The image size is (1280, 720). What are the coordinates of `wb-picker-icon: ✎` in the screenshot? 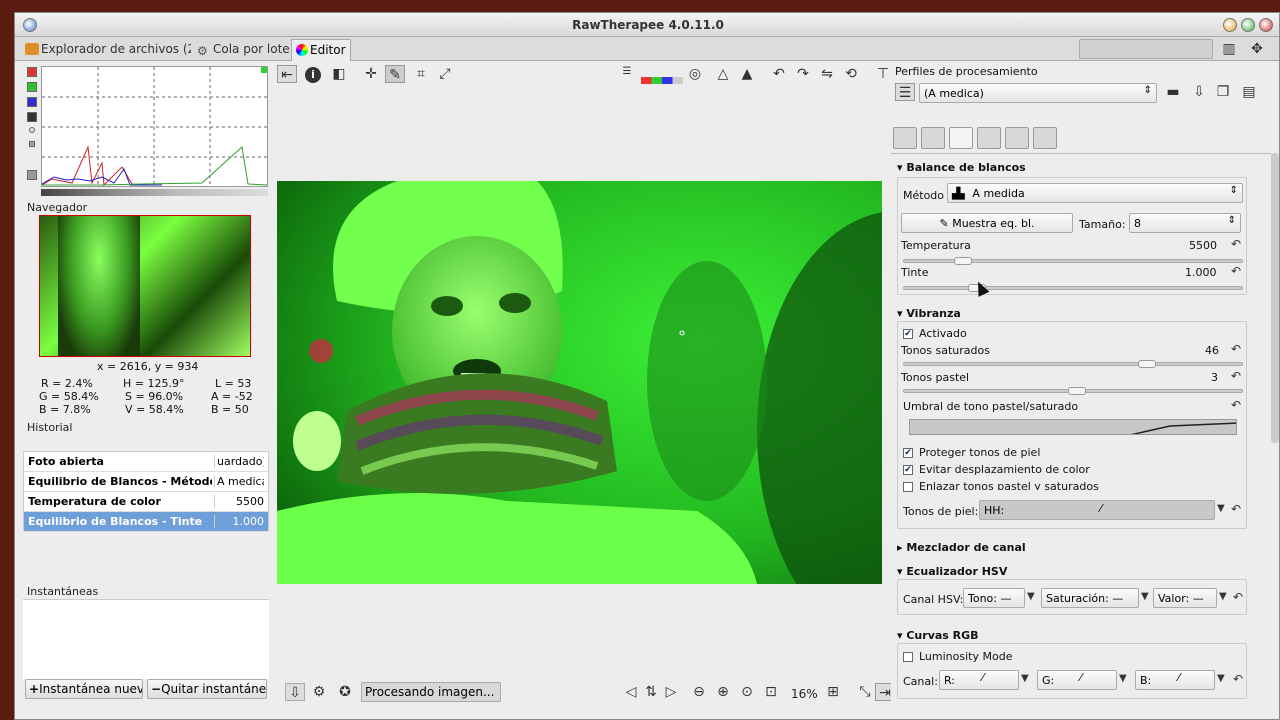 It's located at (395, 74).